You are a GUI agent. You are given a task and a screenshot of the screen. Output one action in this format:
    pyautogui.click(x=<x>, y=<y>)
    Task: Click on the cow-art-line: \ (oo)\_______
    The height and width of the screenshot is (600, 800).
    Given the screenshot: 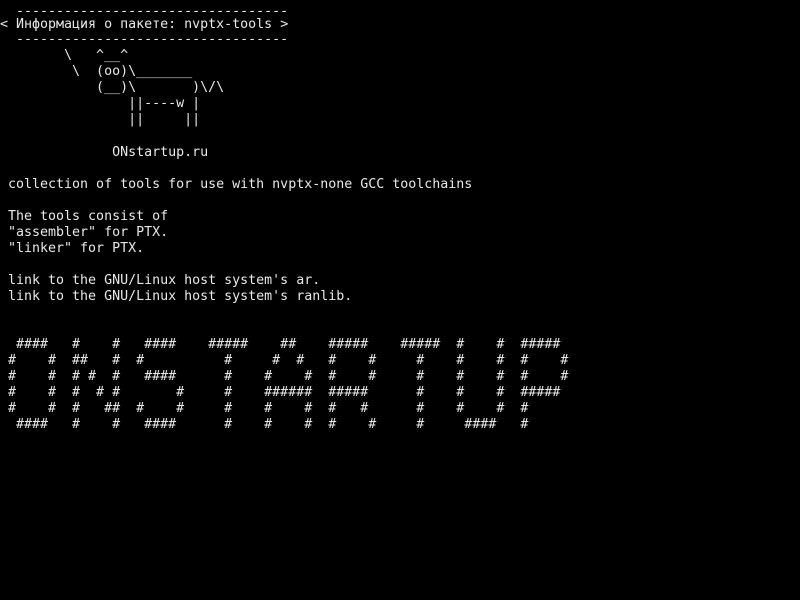 What is the action you would take?
    pyautogui.click(x=100, y=71)
    